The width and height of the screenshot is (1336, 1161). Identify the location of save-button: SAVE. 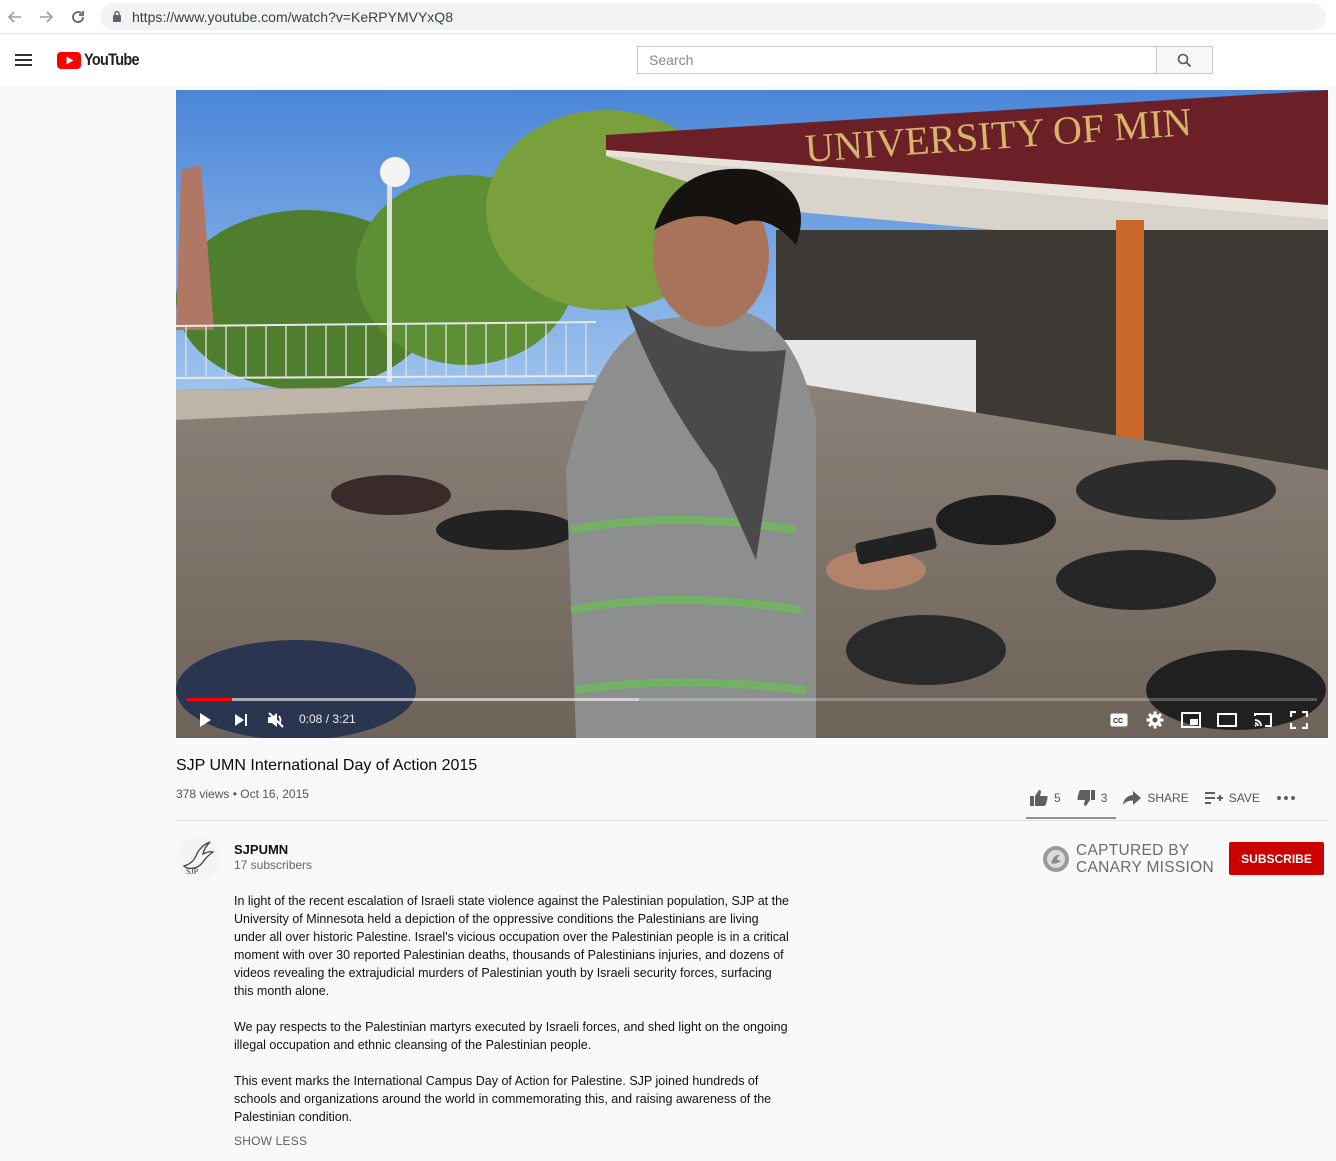
(1232, 798).